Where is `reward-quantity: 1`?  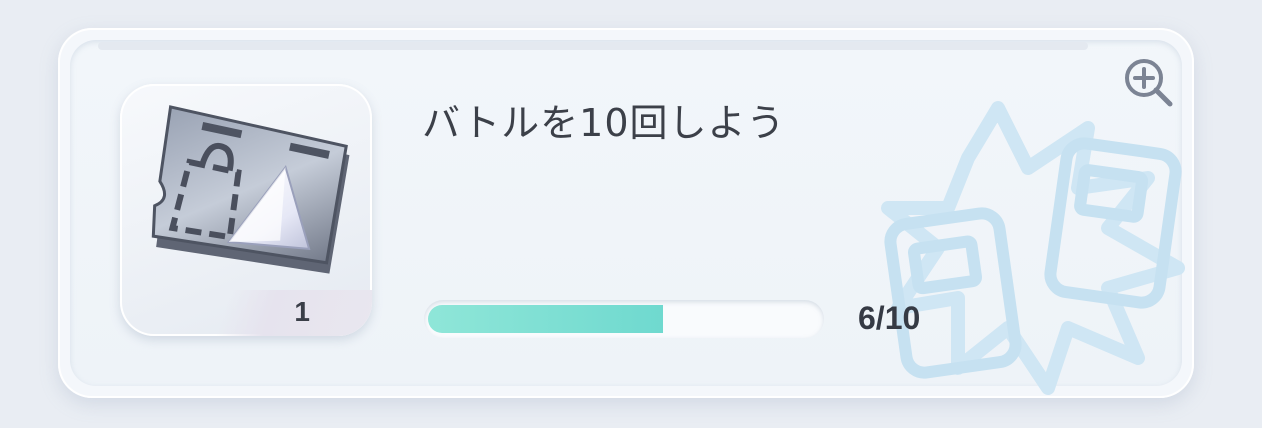 reward-quantity: 1 is located at coordinates (302, 311).